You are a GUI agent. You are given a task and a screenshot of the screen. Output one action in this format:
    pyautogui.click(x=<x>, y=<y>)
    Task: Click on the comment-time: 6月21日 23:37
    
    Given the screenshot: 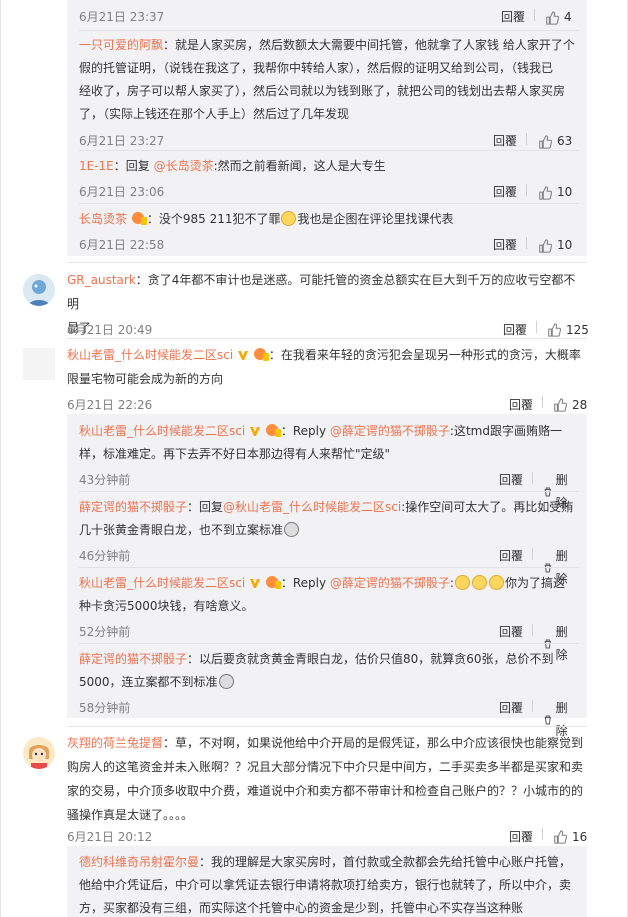 What is the action you would take?
    pyautogui.click(x=122, y=17)
    